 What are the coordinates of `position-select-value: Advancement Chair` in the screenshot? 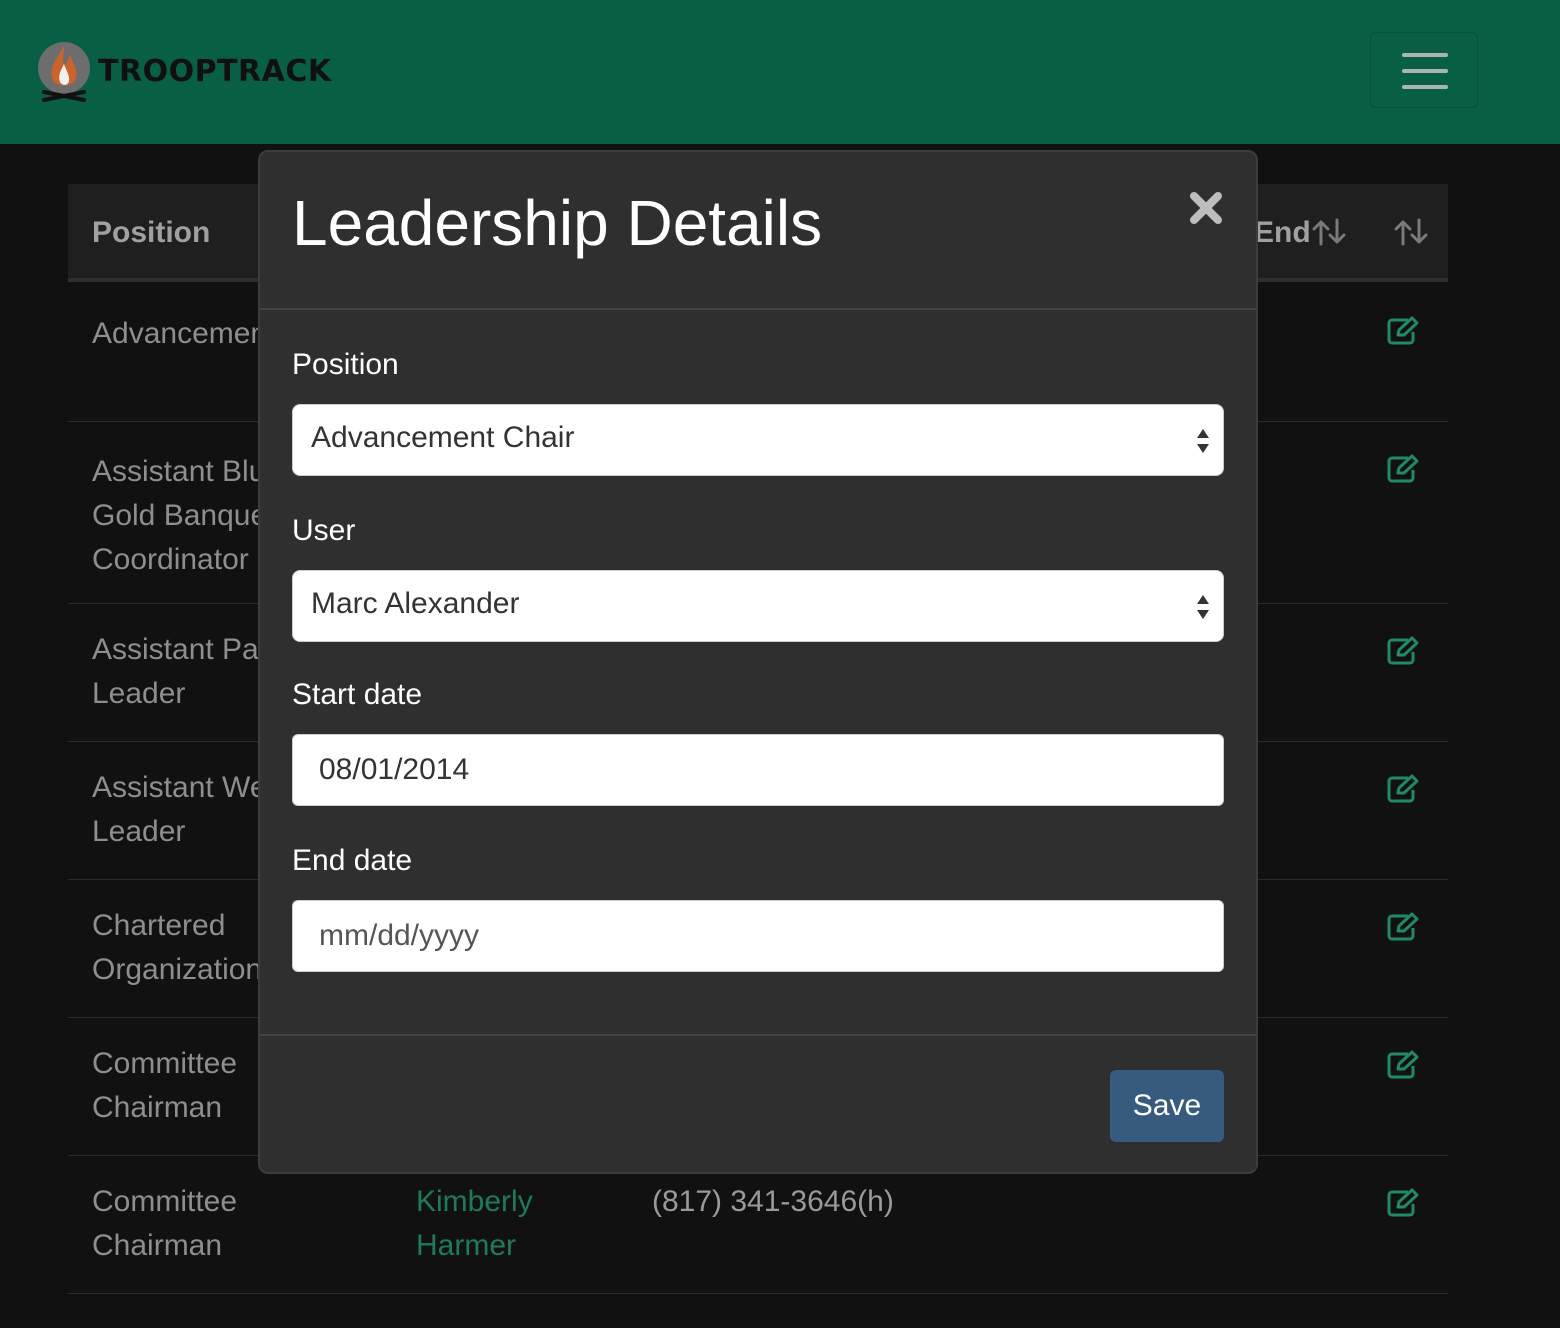 It's located at (443, 437).